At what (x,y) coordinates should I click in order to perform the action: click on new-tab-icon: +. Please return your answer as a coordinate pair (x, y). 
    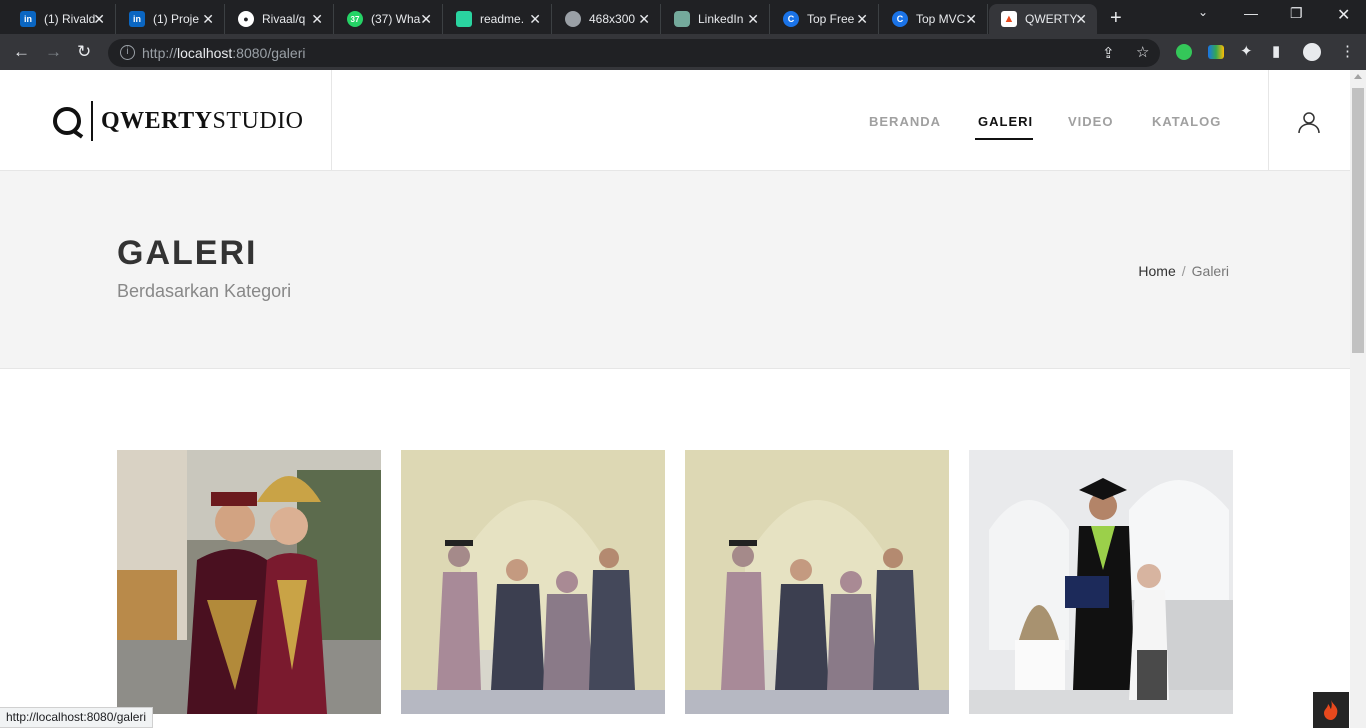
    Looking at the image, I should click on (1116, 18).